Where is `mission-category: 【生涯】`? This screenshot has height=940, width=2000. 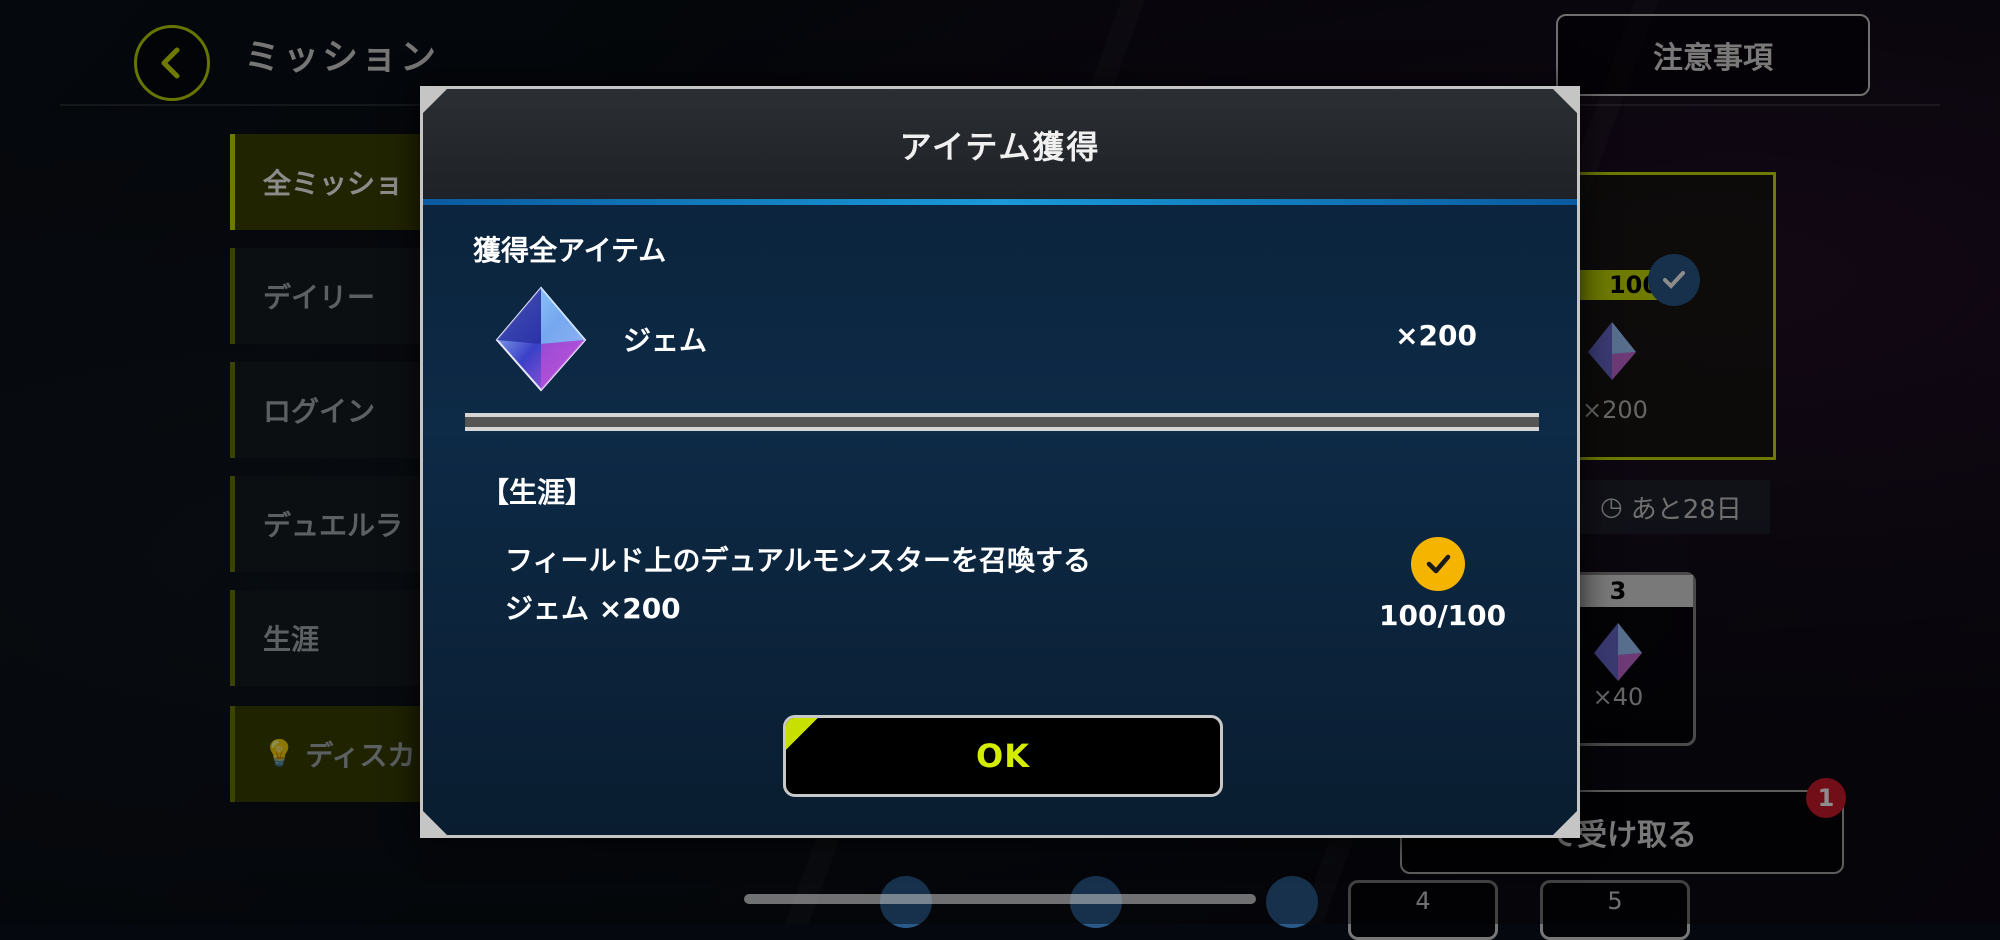 mission-category: 【生涯】 is located at coordinates (537, 492).